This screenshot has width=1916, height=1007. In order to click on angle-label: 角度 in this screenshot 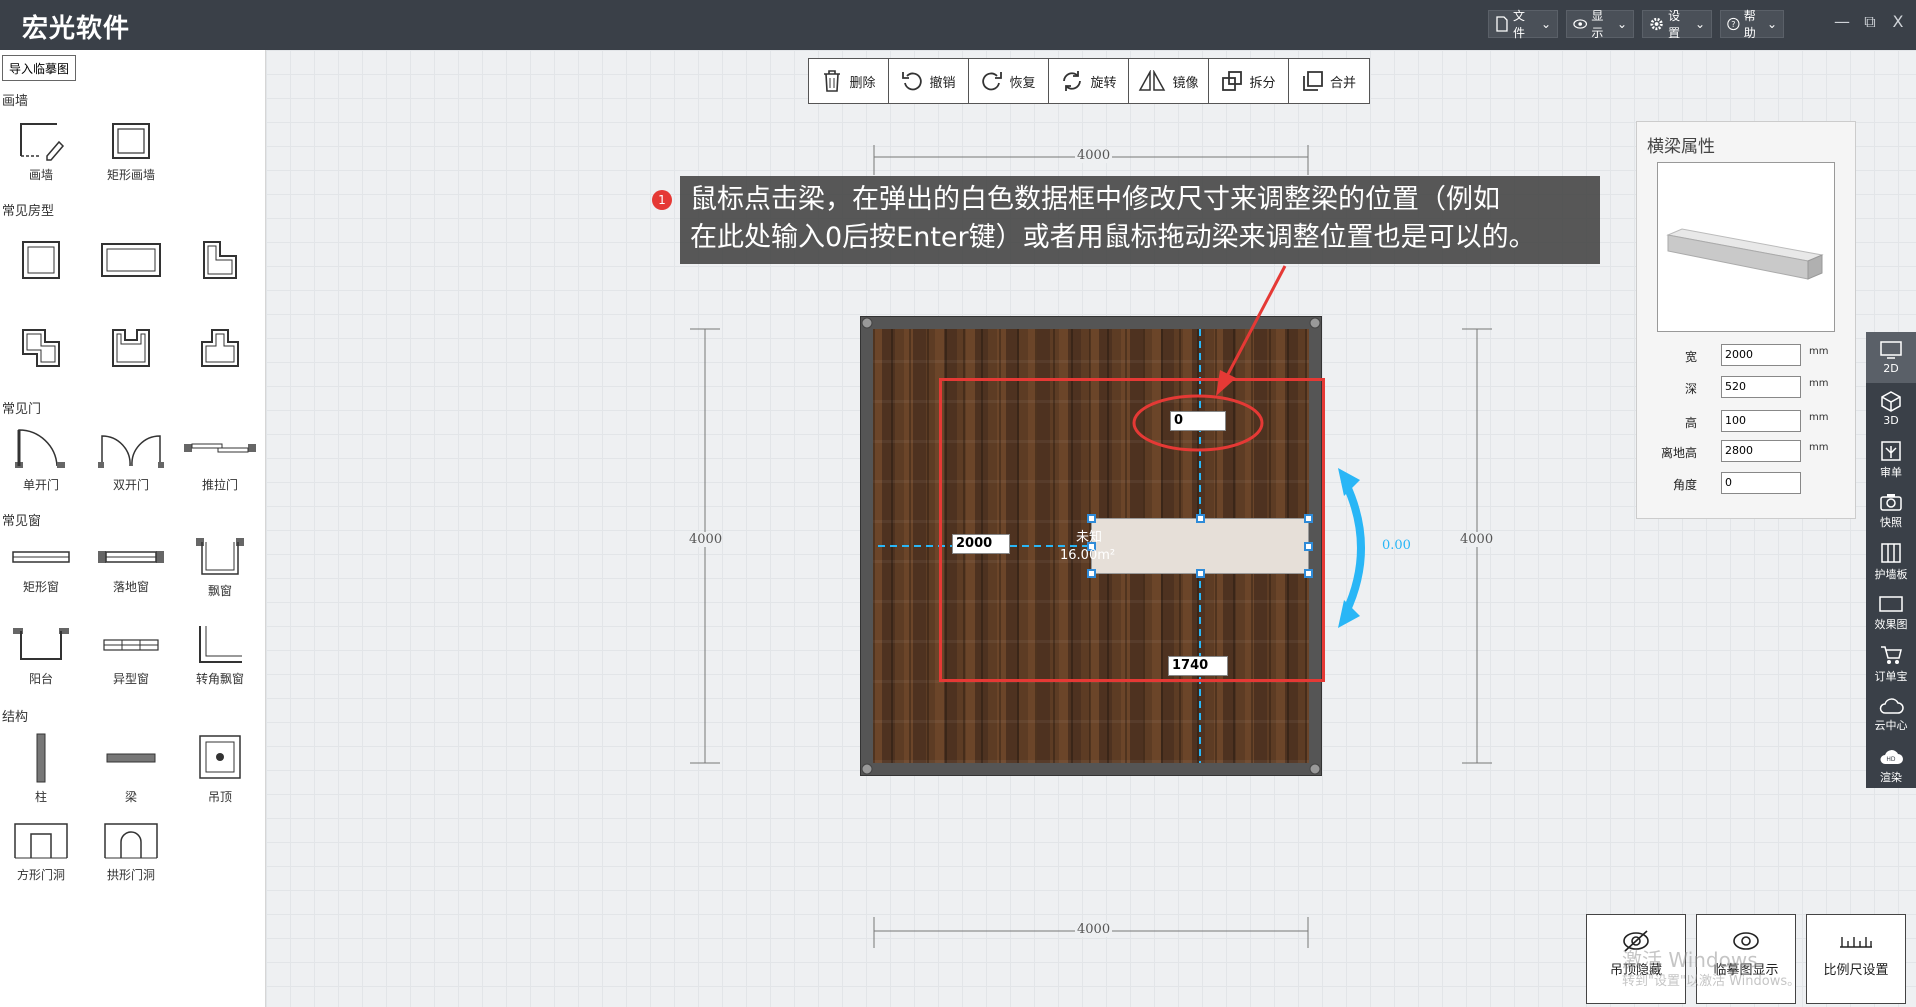, I will do `click(1684, 485)`.